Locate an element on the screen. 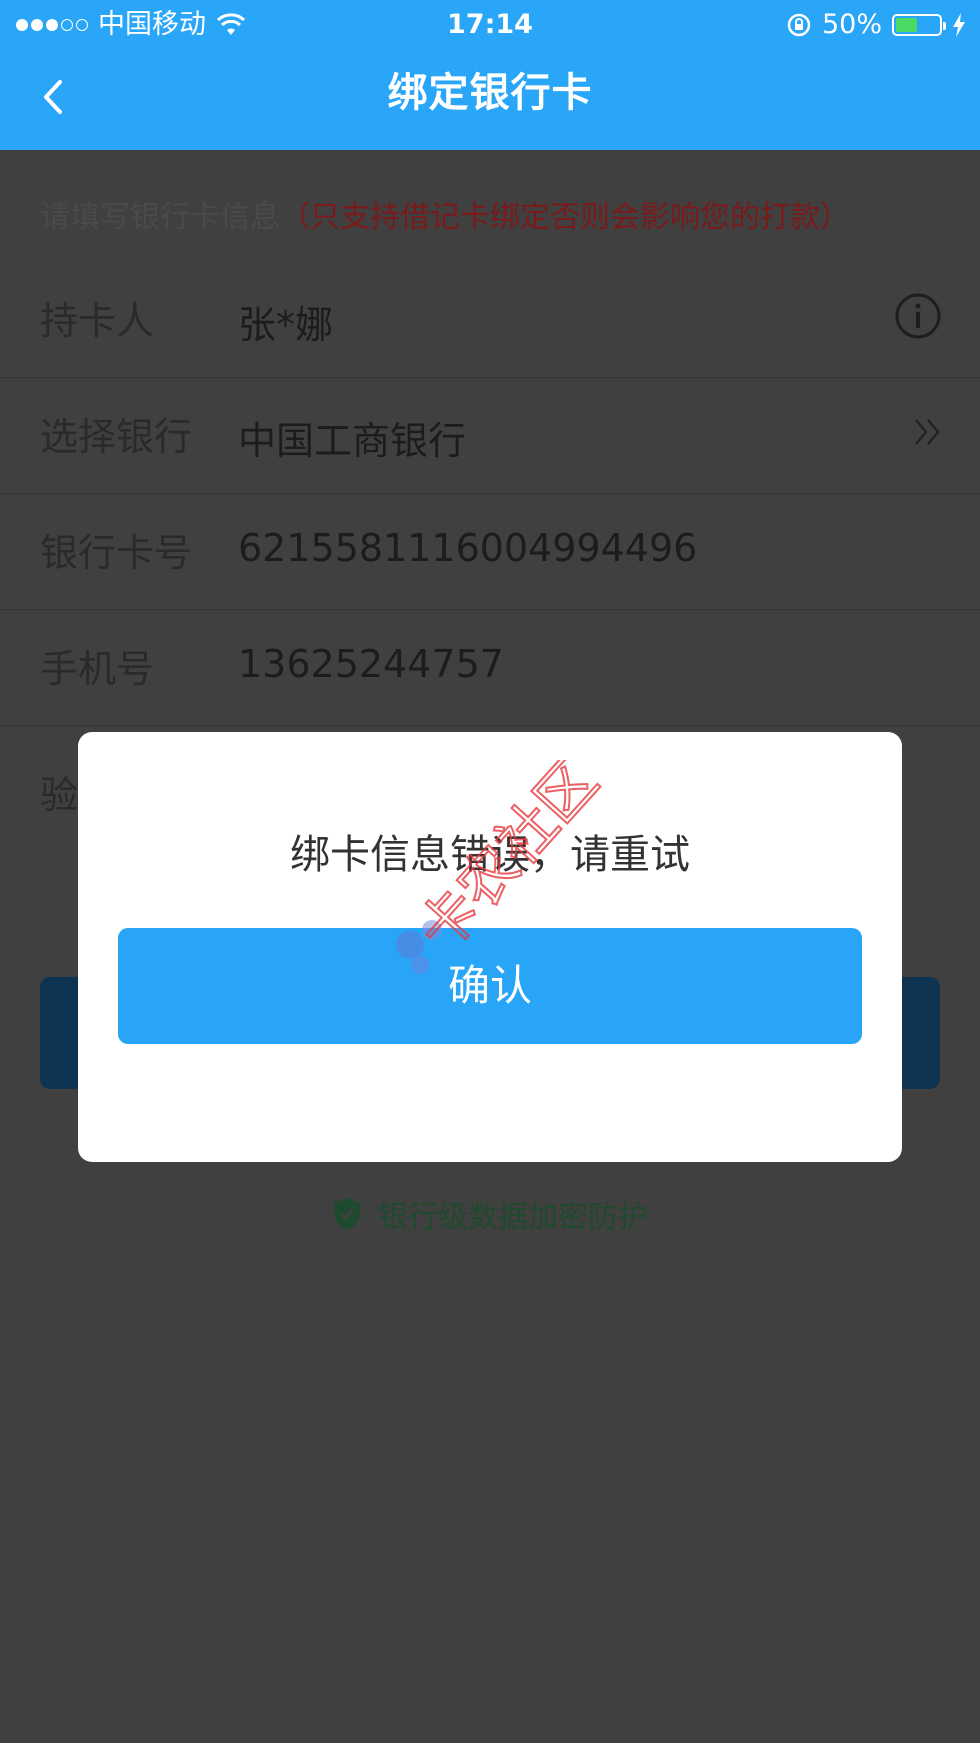  orientation-lock-icon is located at coordinates (799, 25).